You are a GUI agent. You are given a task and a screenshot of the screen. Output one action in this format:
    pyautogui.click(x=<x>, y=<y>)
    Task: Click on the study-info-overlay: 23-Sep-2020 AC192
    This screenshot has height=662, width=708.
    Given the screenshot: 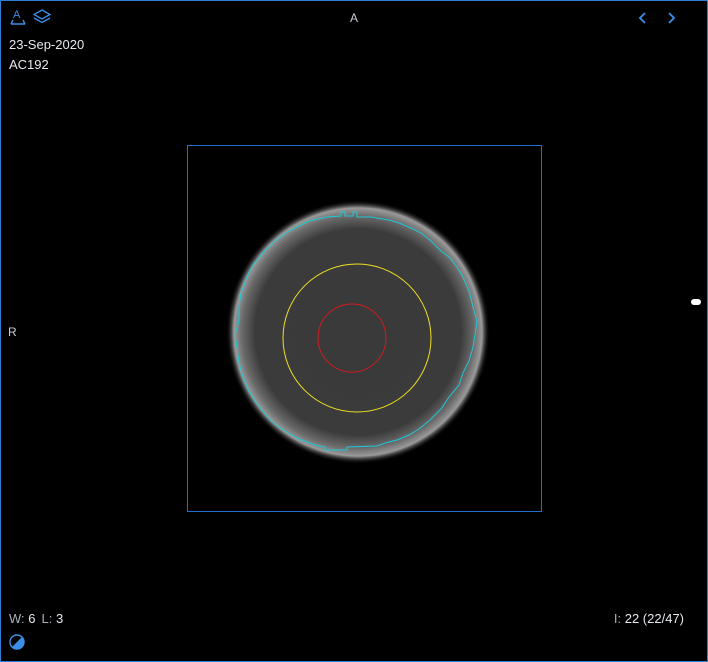 What is the action you would take?
    pyautogui.click(x=46, y=55)
    